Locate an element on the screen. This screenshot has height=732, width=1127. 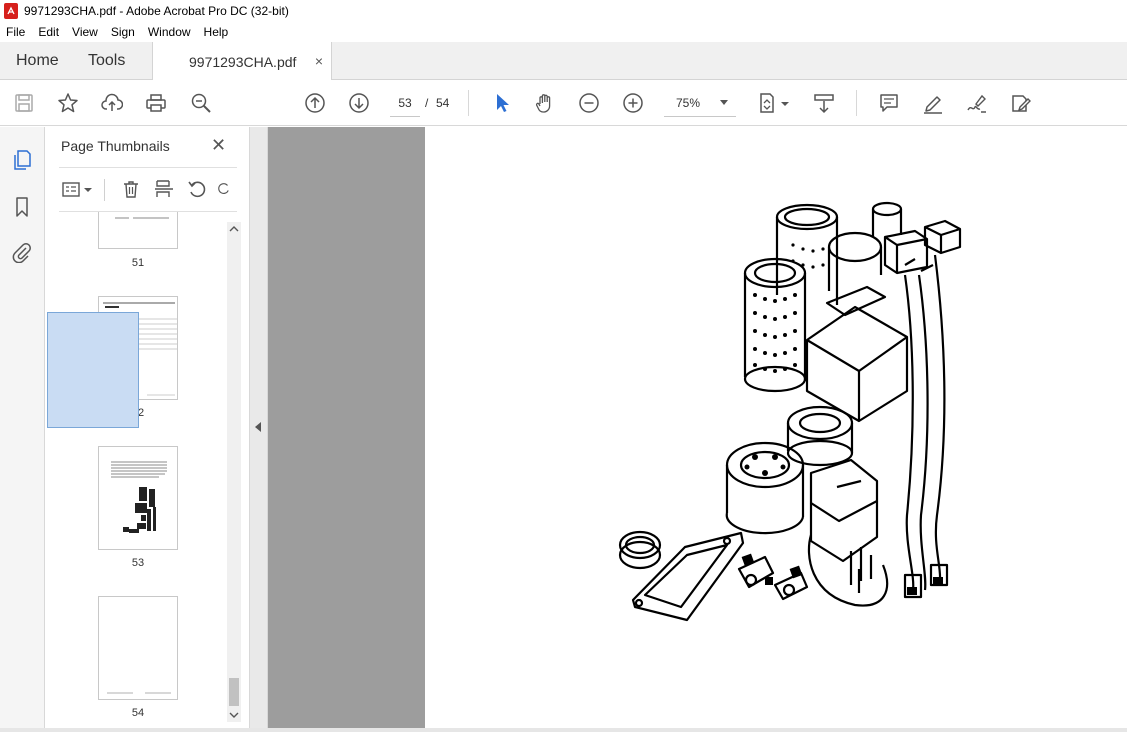
menu-window: Window is located at coordinates (169, 32).